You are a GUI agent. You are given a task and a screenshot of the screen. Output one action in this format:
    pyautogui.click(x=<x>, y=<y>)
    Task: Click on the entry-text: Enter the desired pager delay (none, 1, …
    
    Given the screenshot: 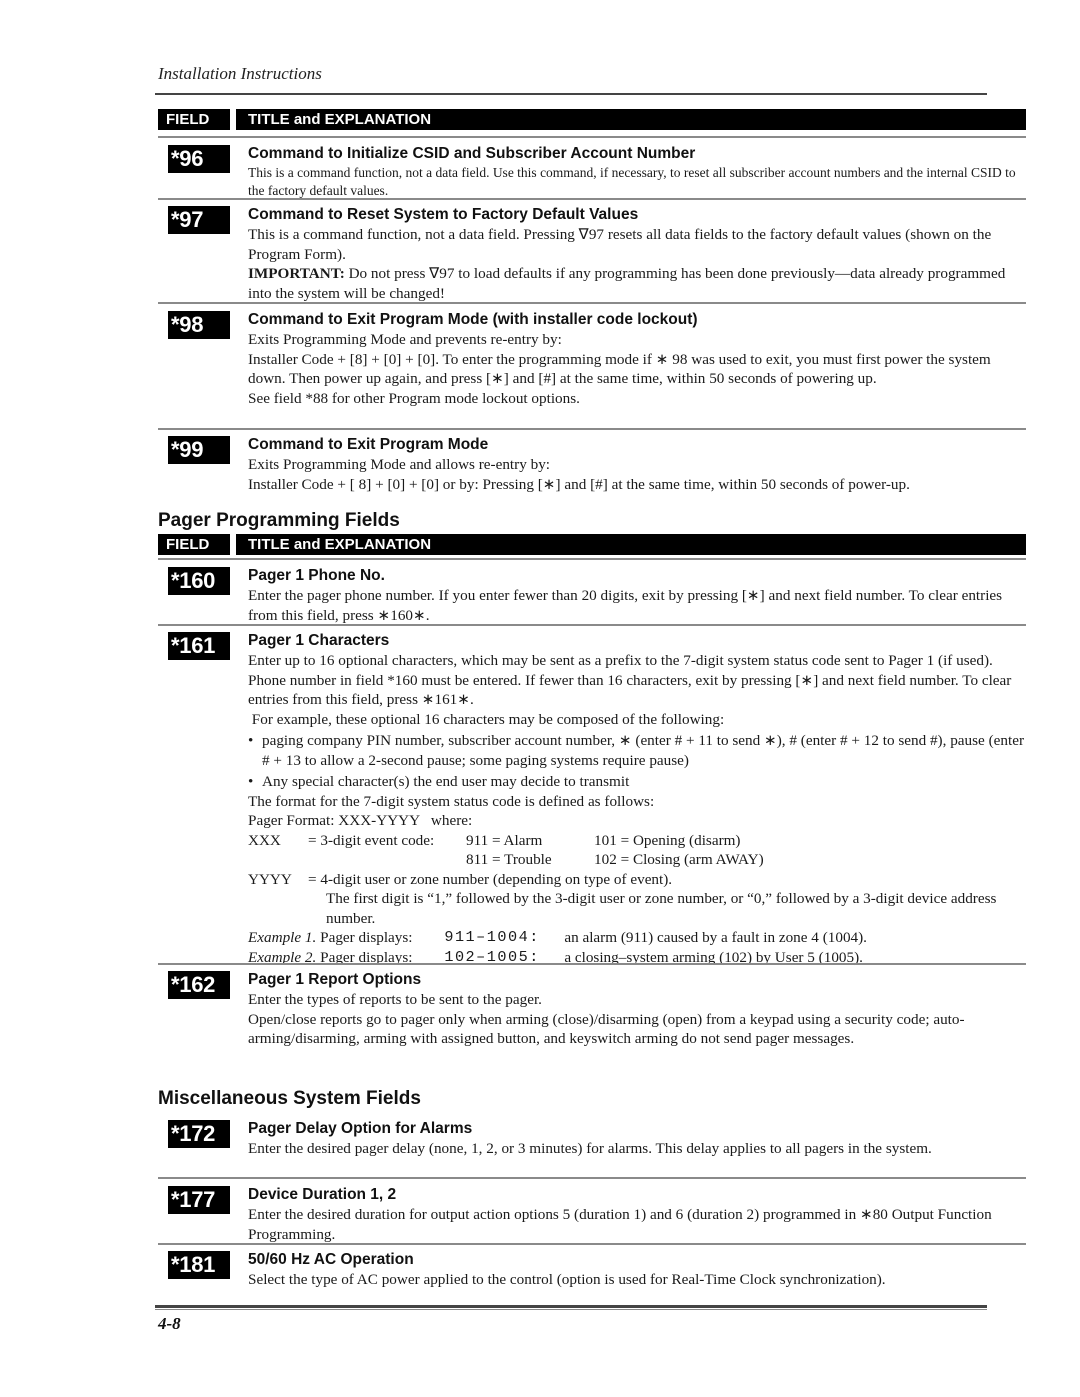 What is the action you would take?
    pyautogui.click(x=590, y=1148)
    